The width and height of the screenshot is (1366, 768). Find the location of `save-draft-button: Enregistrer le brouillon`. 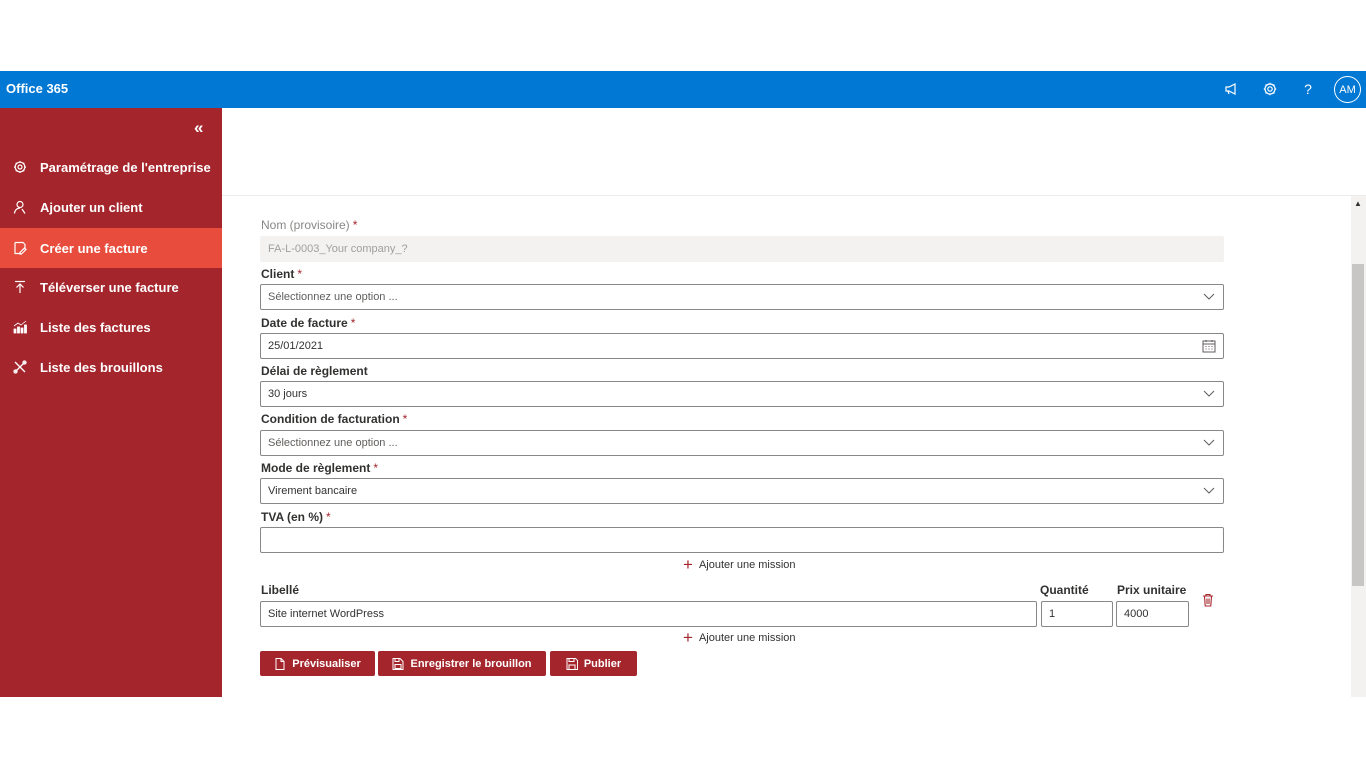

save-draft-button: Enregistrer le brouillon is located at coordinates (462, 663).